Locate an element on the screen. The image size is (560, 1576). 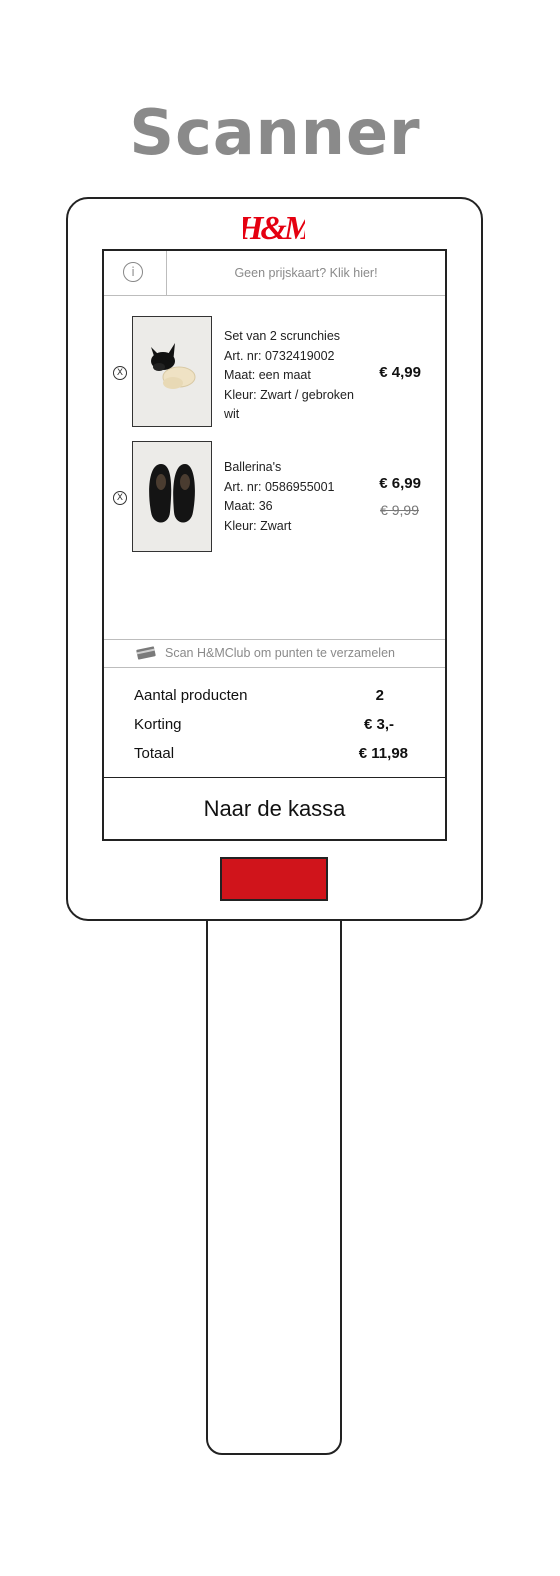
product-color: Kleur: Zwart / gebroken is located at coordinates (289, 394).